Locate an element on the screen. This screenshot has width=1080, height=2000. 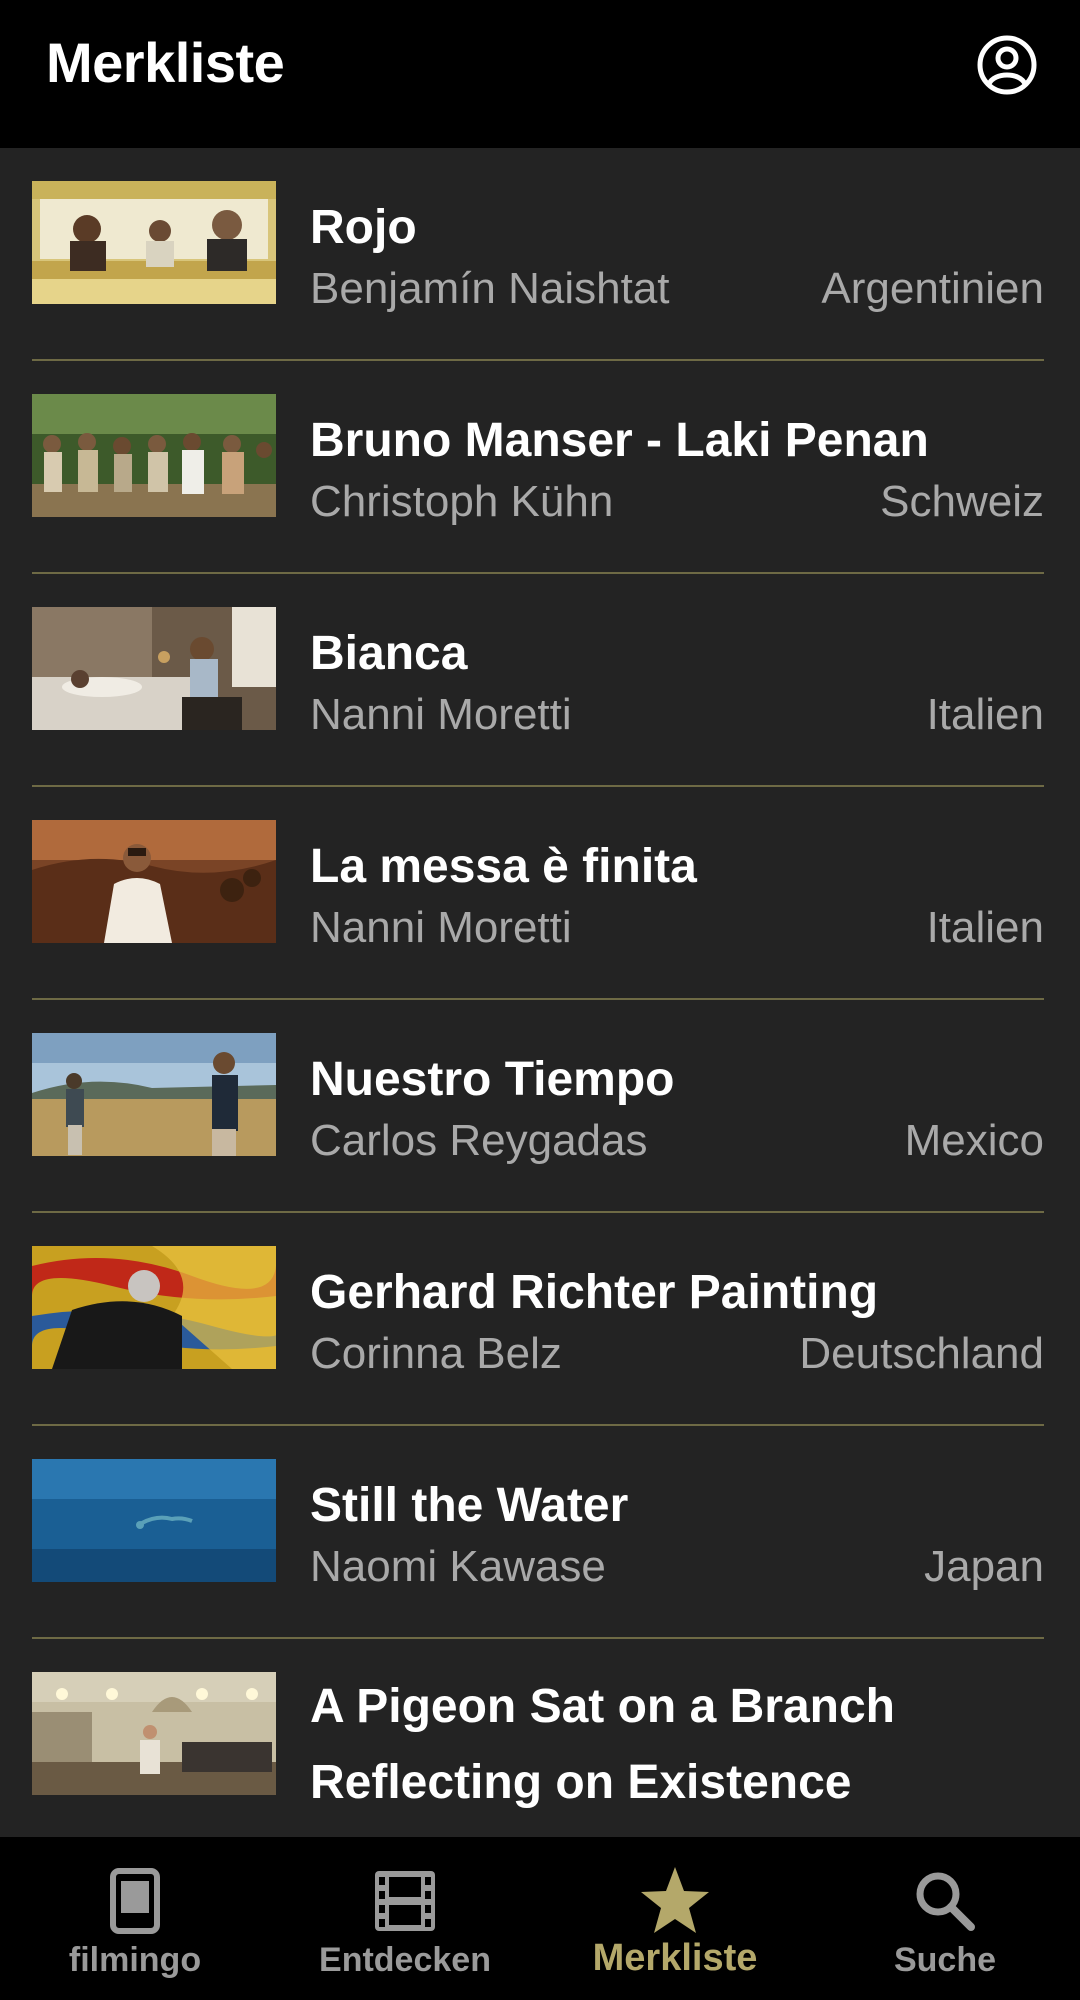
film-title: Rojo is located at coordinates (363, 227).